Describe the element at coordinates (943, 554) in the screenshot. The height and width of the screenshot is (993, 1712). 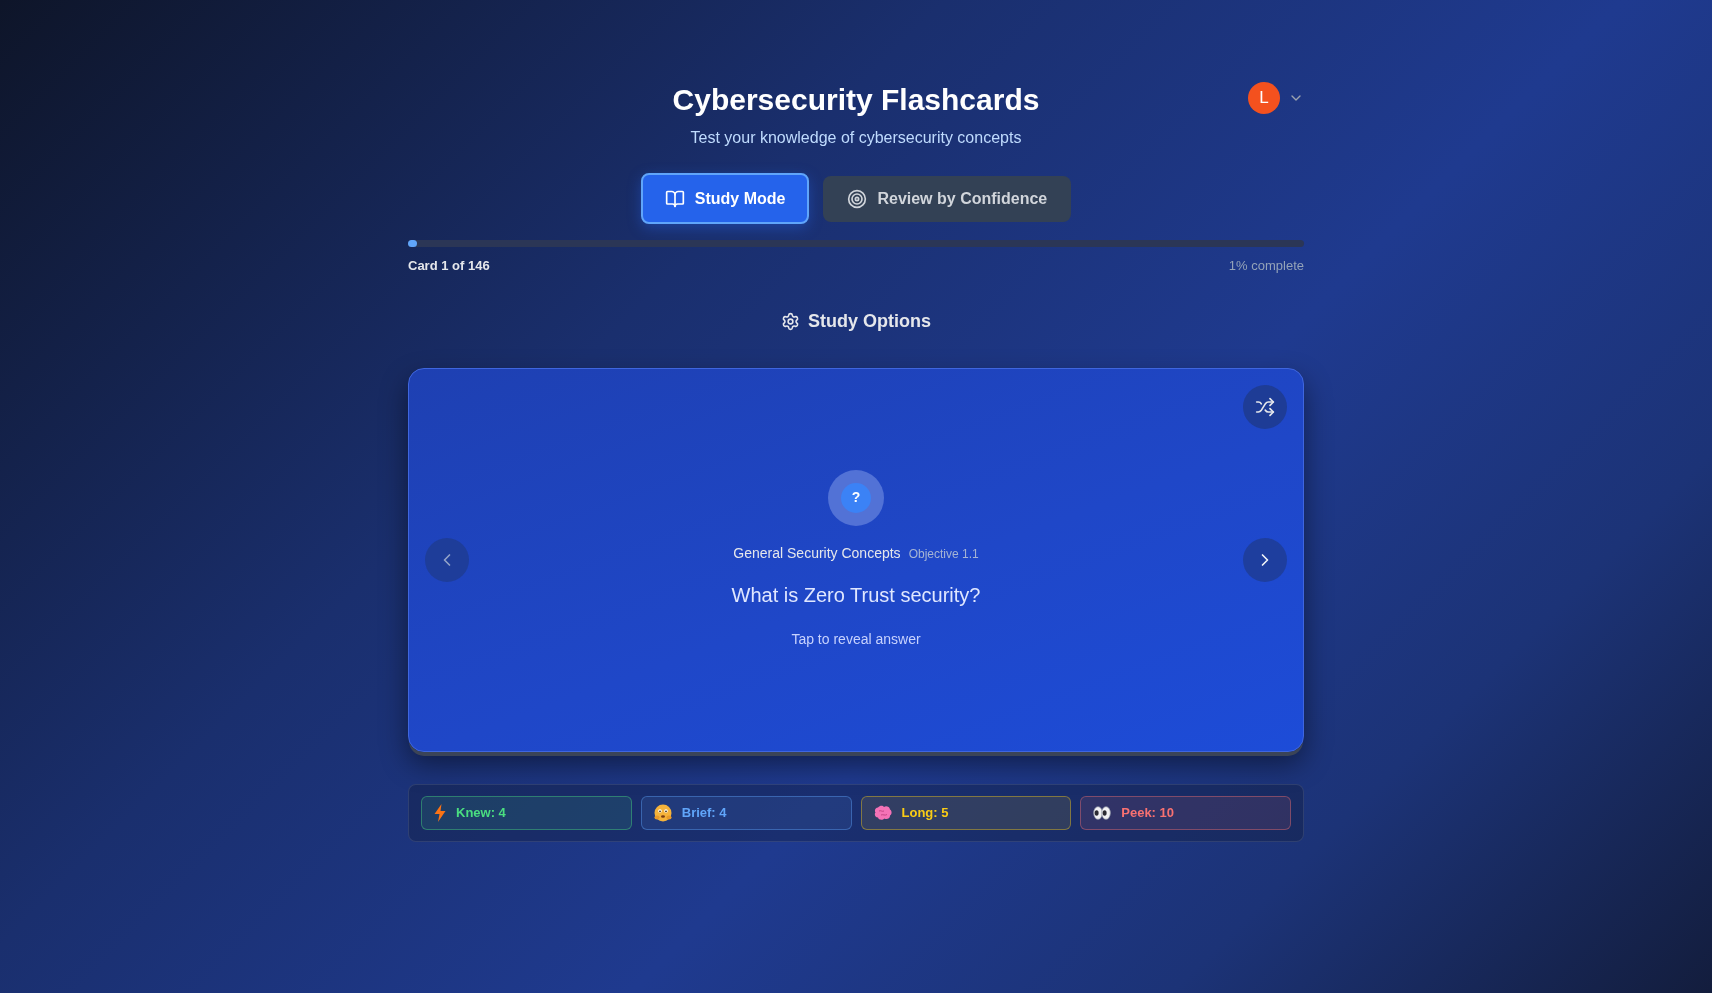
I see `card-objective: Objective 1.1` at that location.